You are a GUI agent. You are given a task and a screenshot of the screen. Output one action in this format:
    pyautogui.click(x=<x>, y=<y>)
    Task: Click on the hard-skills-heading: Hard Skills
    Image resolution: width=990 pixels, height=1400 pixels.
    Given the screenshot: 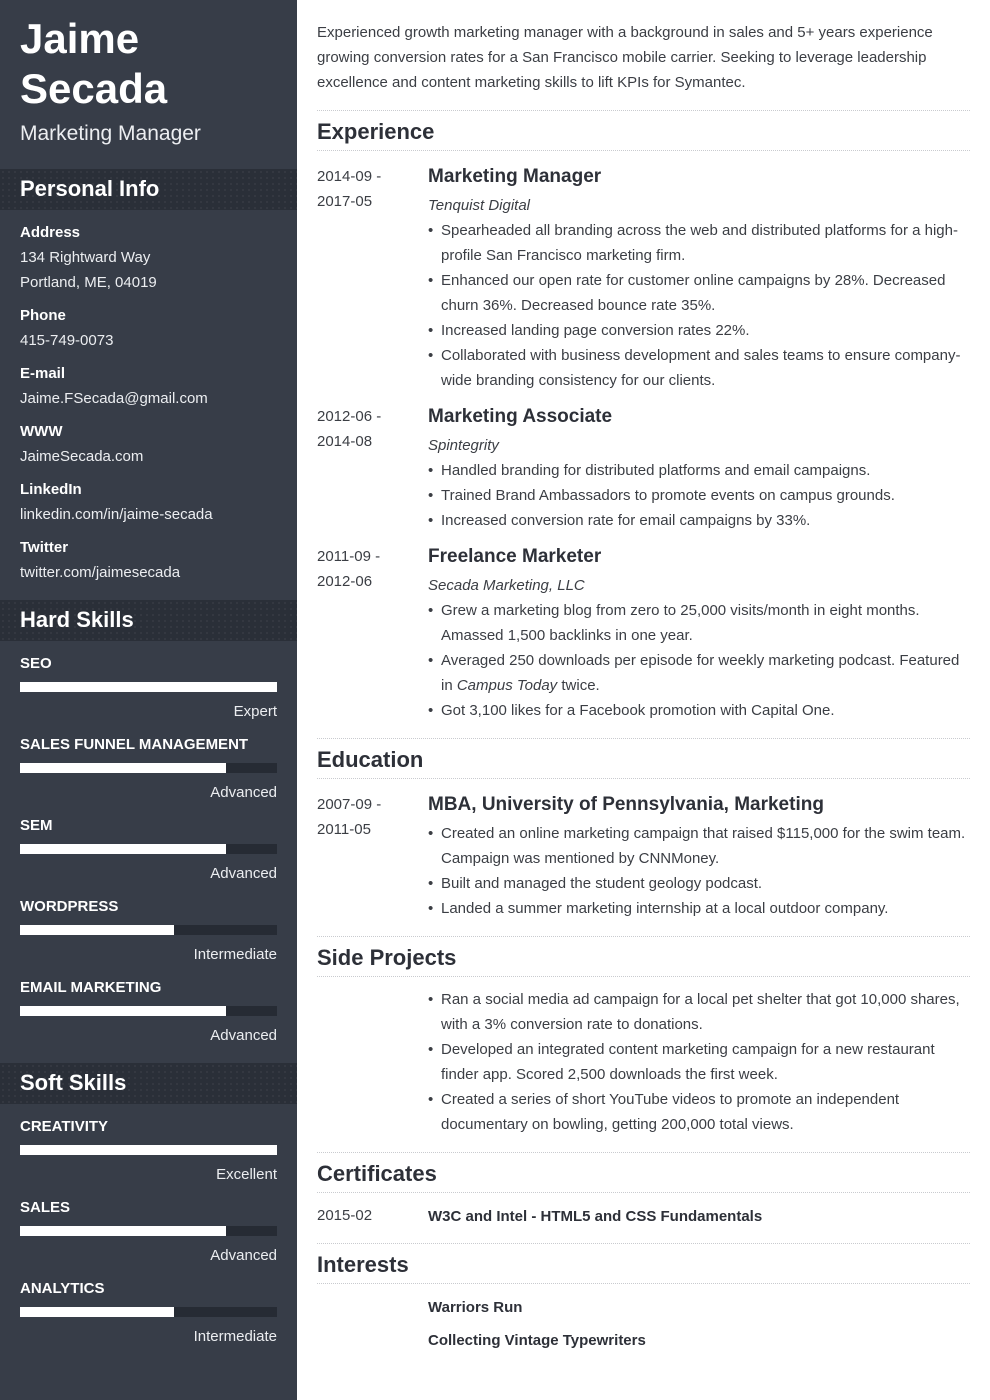 What is the action you would take?
    pyautogui.click(x=148, y=620)
    